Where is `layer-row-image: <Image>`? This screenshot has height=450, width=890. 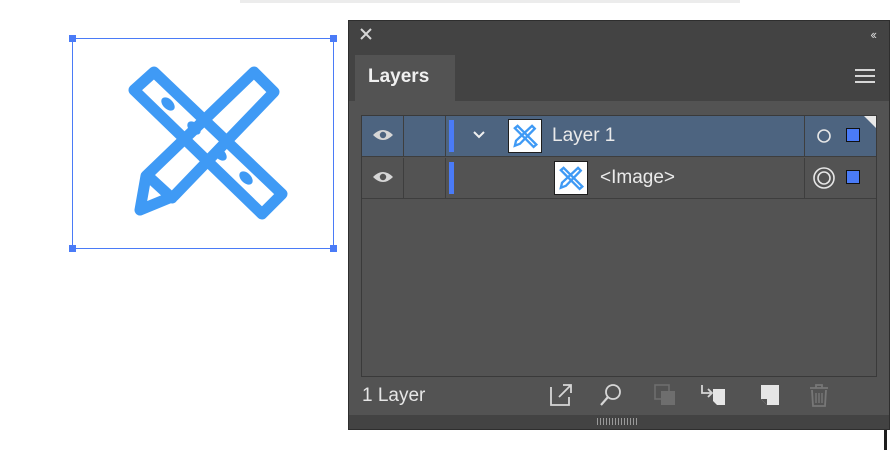
layer-row-image: <Image> is located at coordinates (619, 178).